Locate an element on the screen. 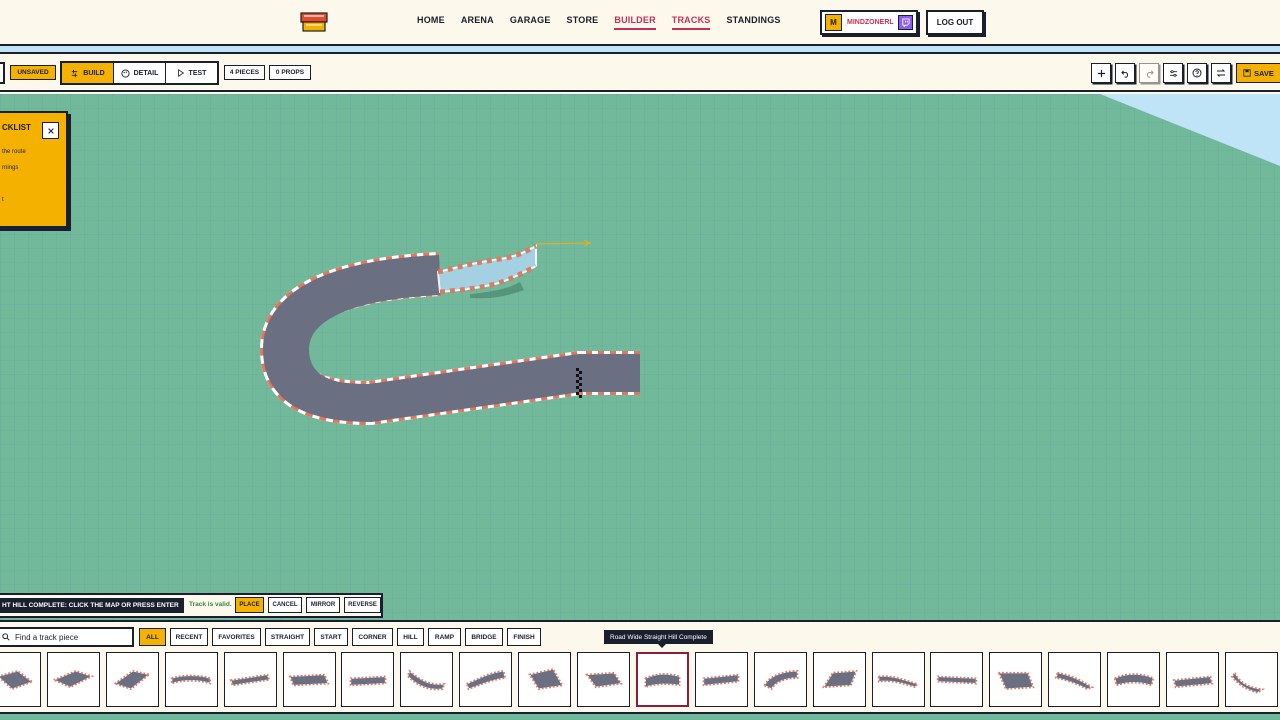 The width and height of the screenshot is (1280, 720). mode-build-label: BUILD is located at coordinates (94, 73).